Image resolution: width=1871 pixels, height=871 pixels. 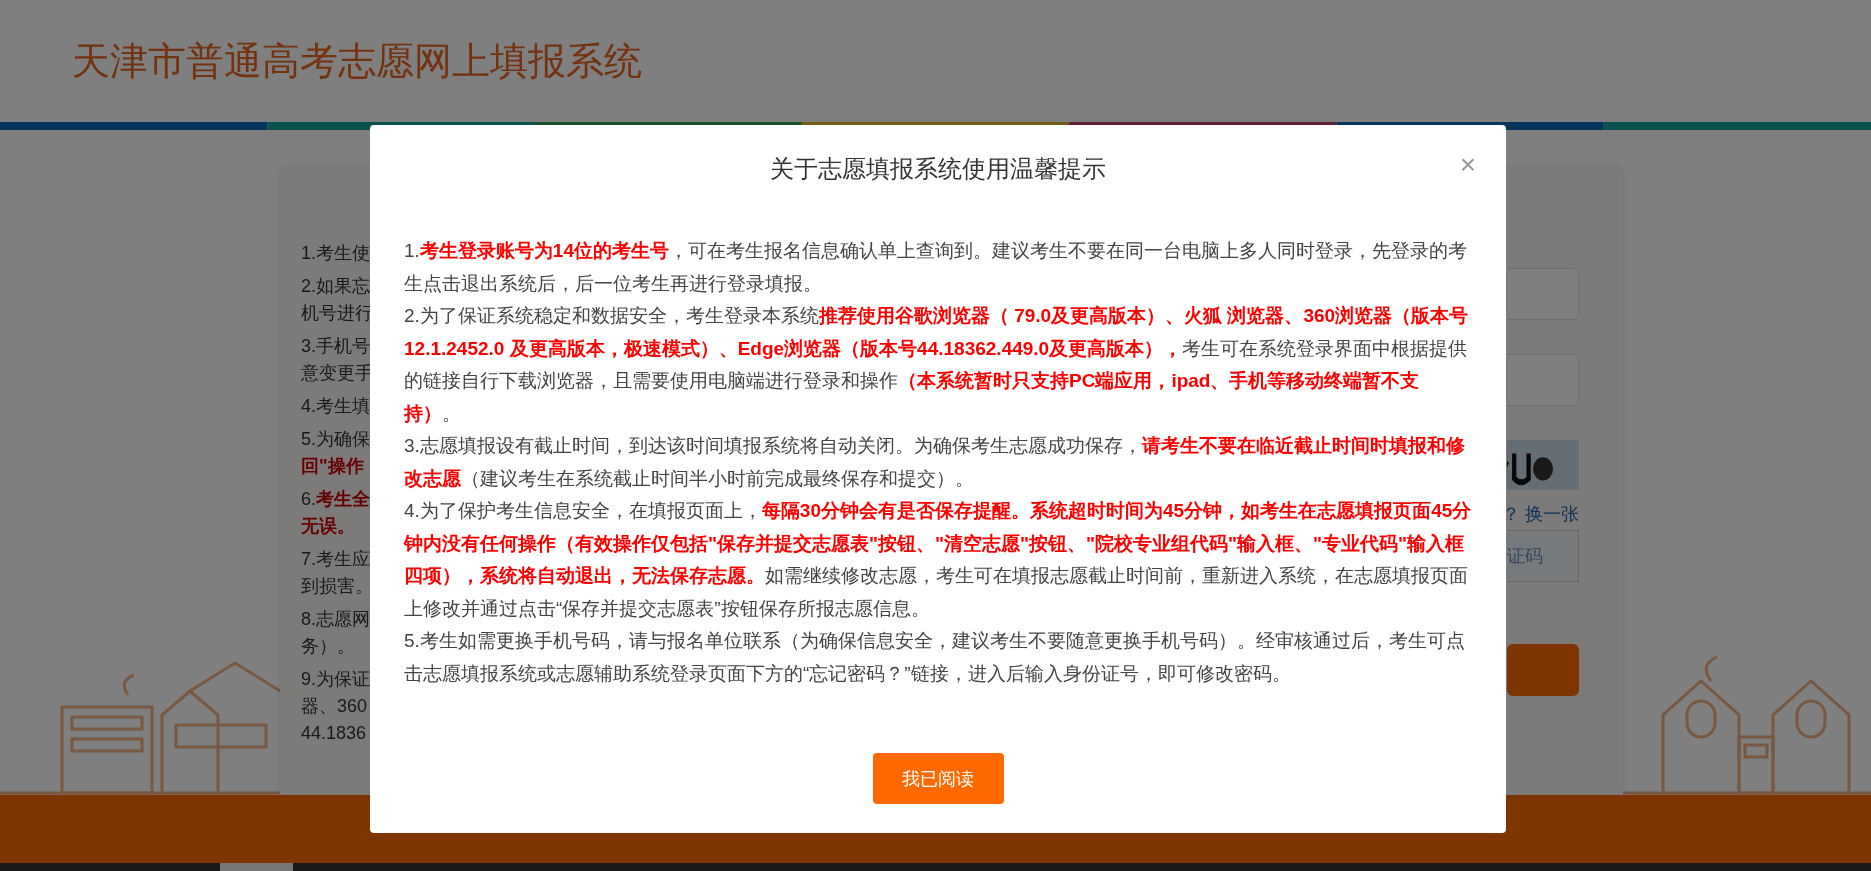 I want to click on site-title: 天津市普通高考志愿网上填报系统, so click(x=357, y=61).